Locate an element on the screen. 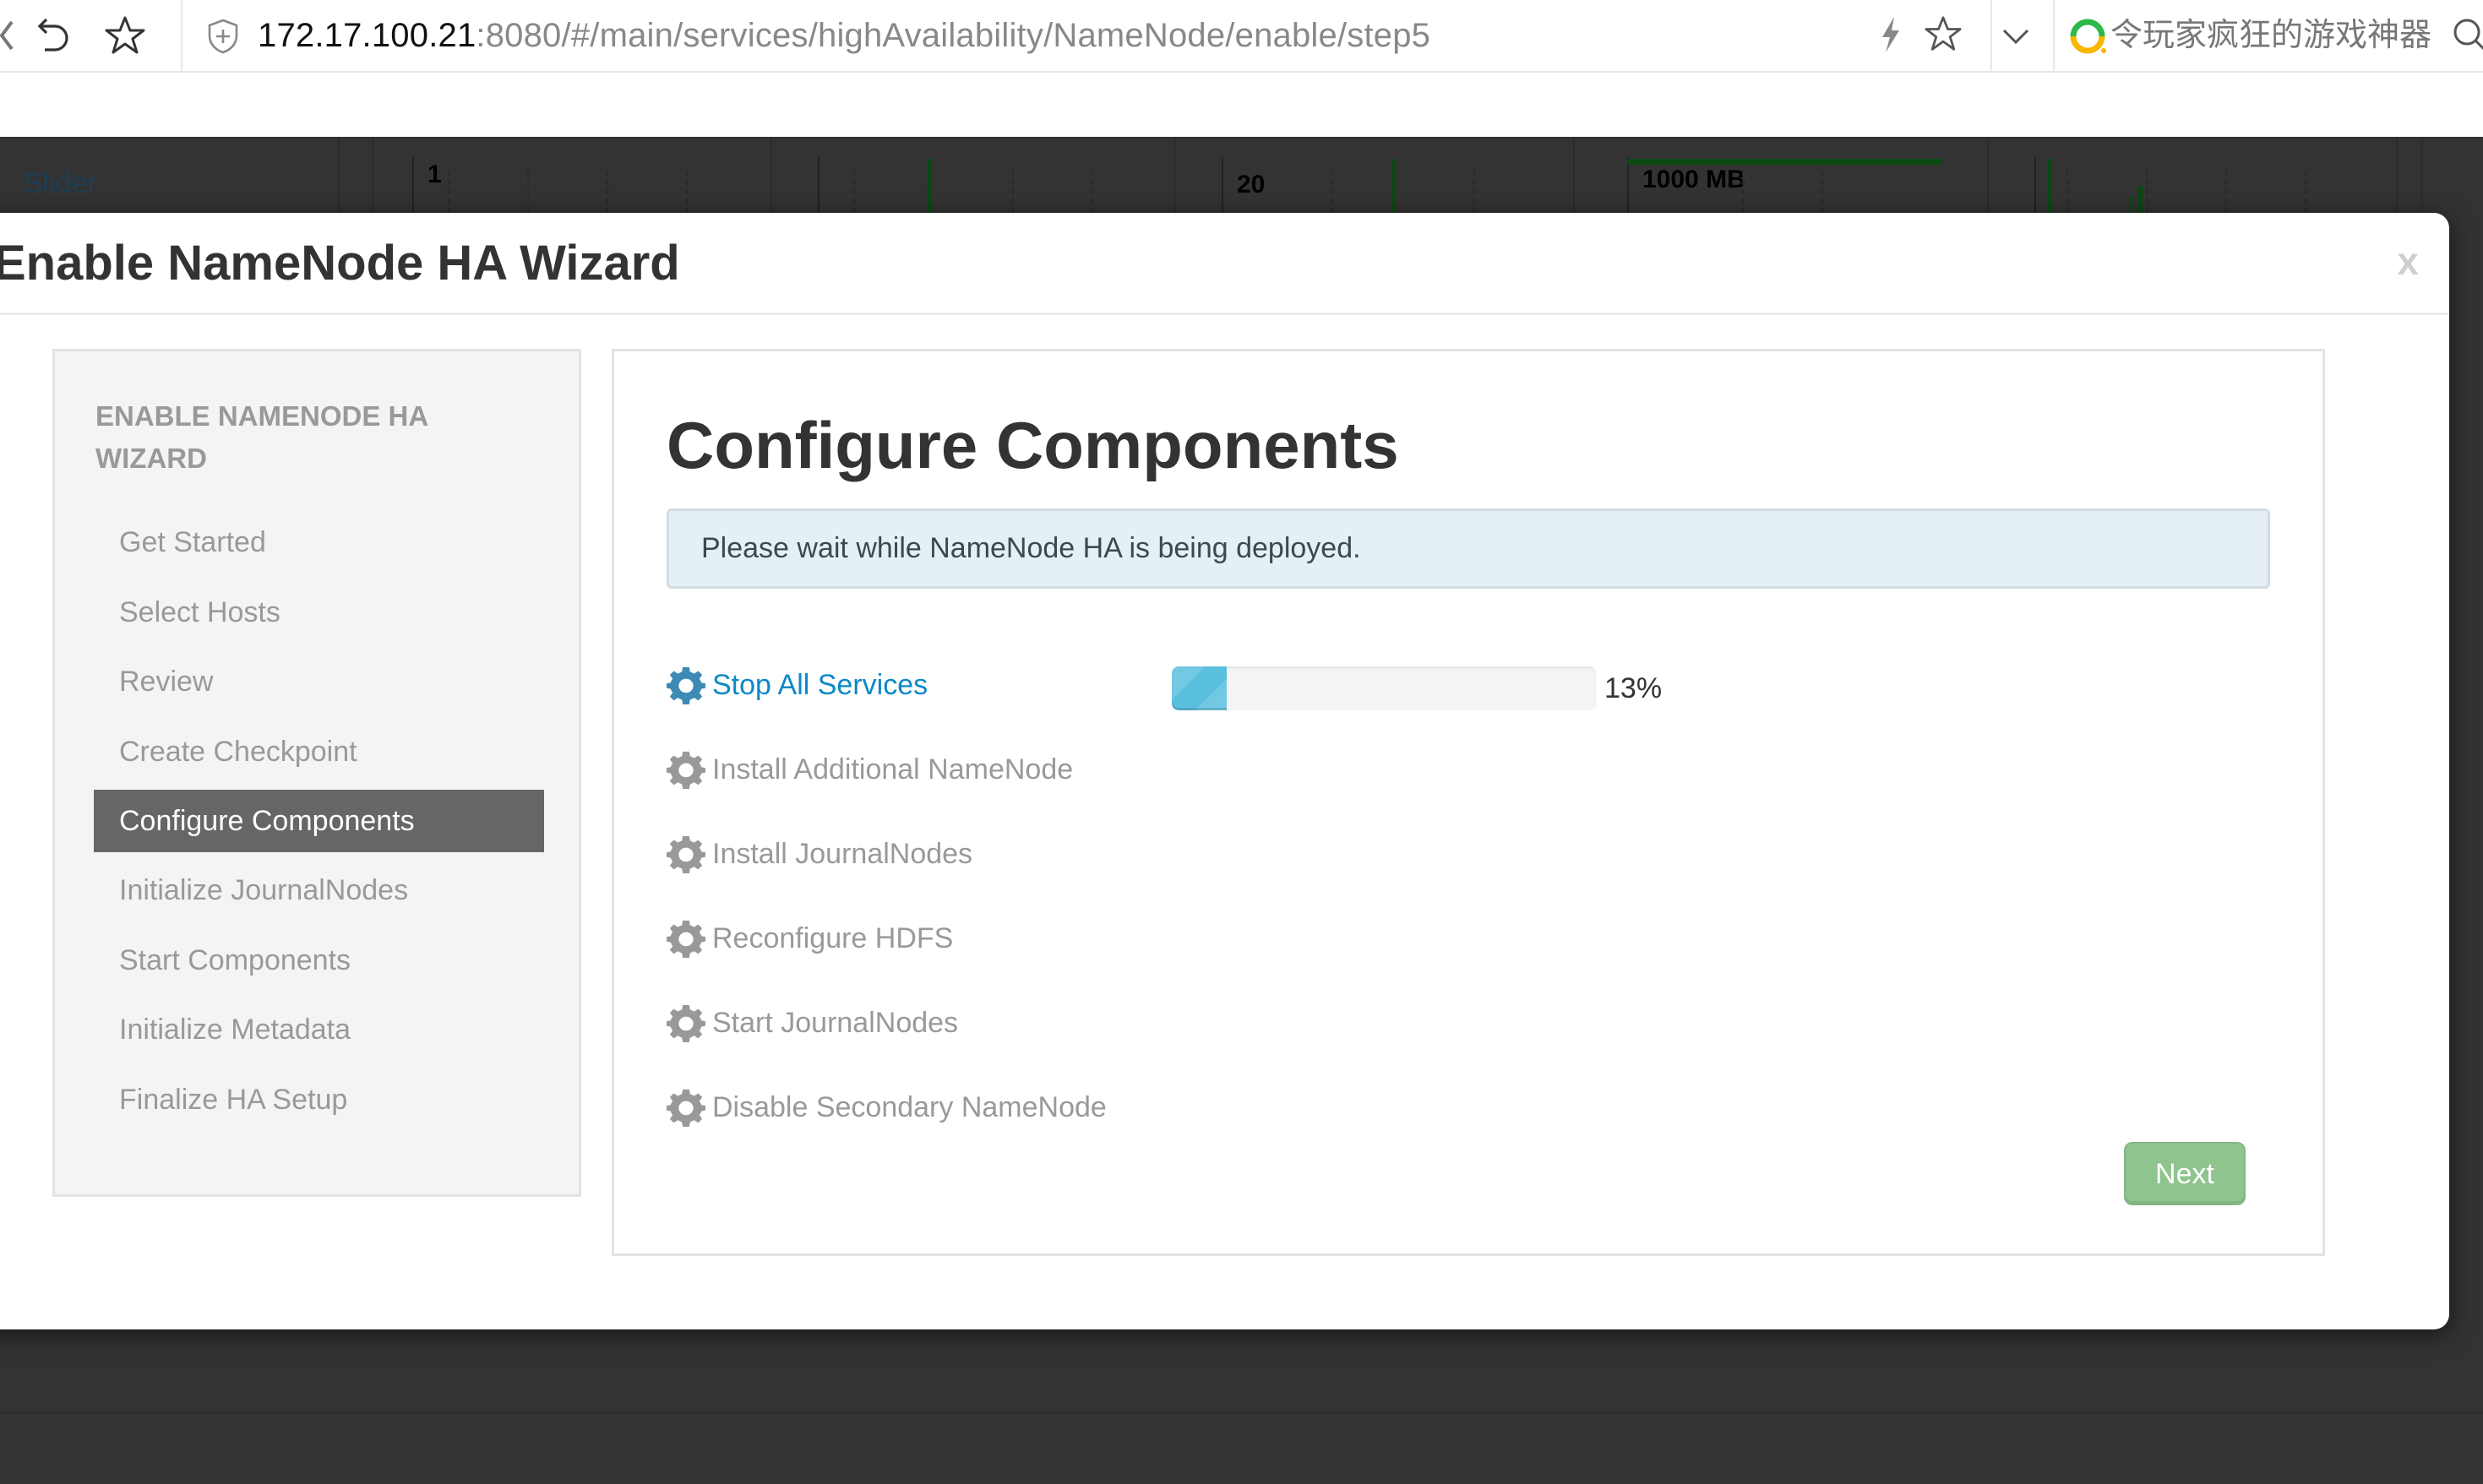  widget-value: 20 is located at coordinates (1252, 184).